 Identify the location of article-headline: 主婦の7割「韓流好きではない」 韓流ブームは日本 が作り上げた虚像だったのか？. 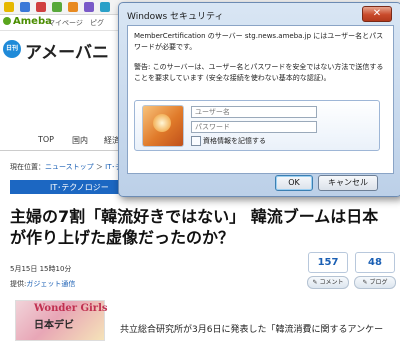
(205, 227).